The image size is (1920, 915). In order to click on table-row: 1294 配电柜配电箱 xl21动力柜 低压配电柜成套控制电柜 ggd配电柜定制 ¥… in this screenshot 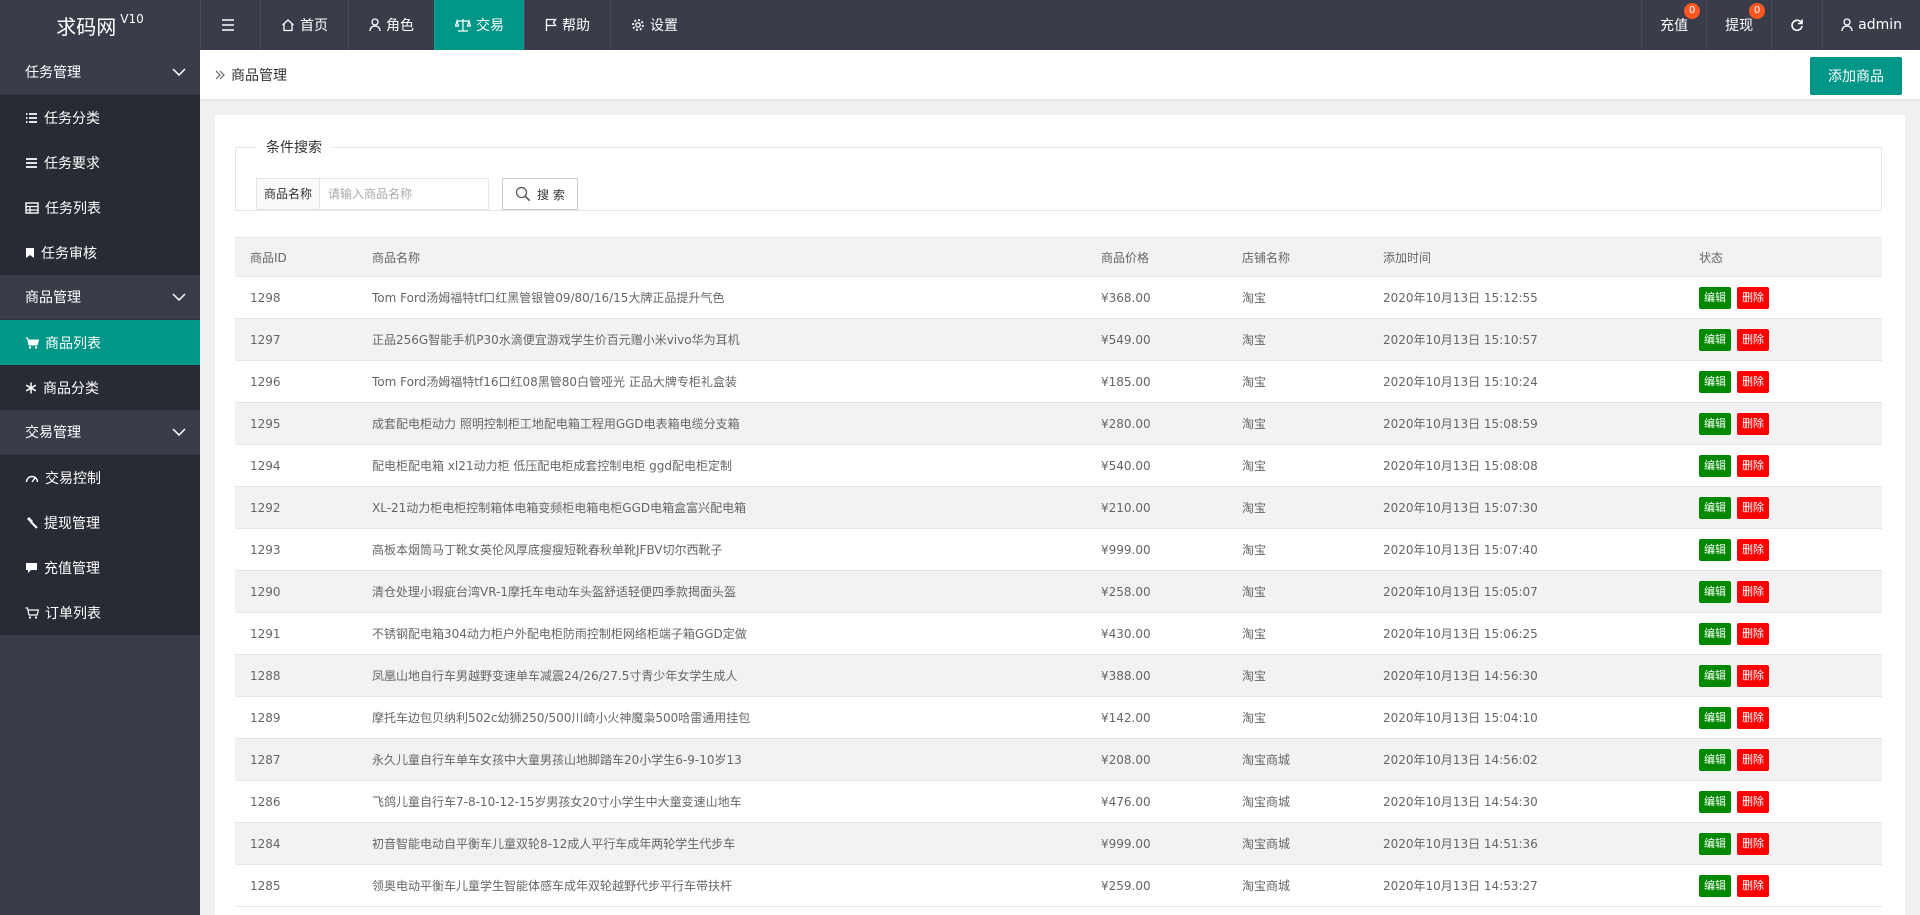, I will do `click(1058, 465)`.